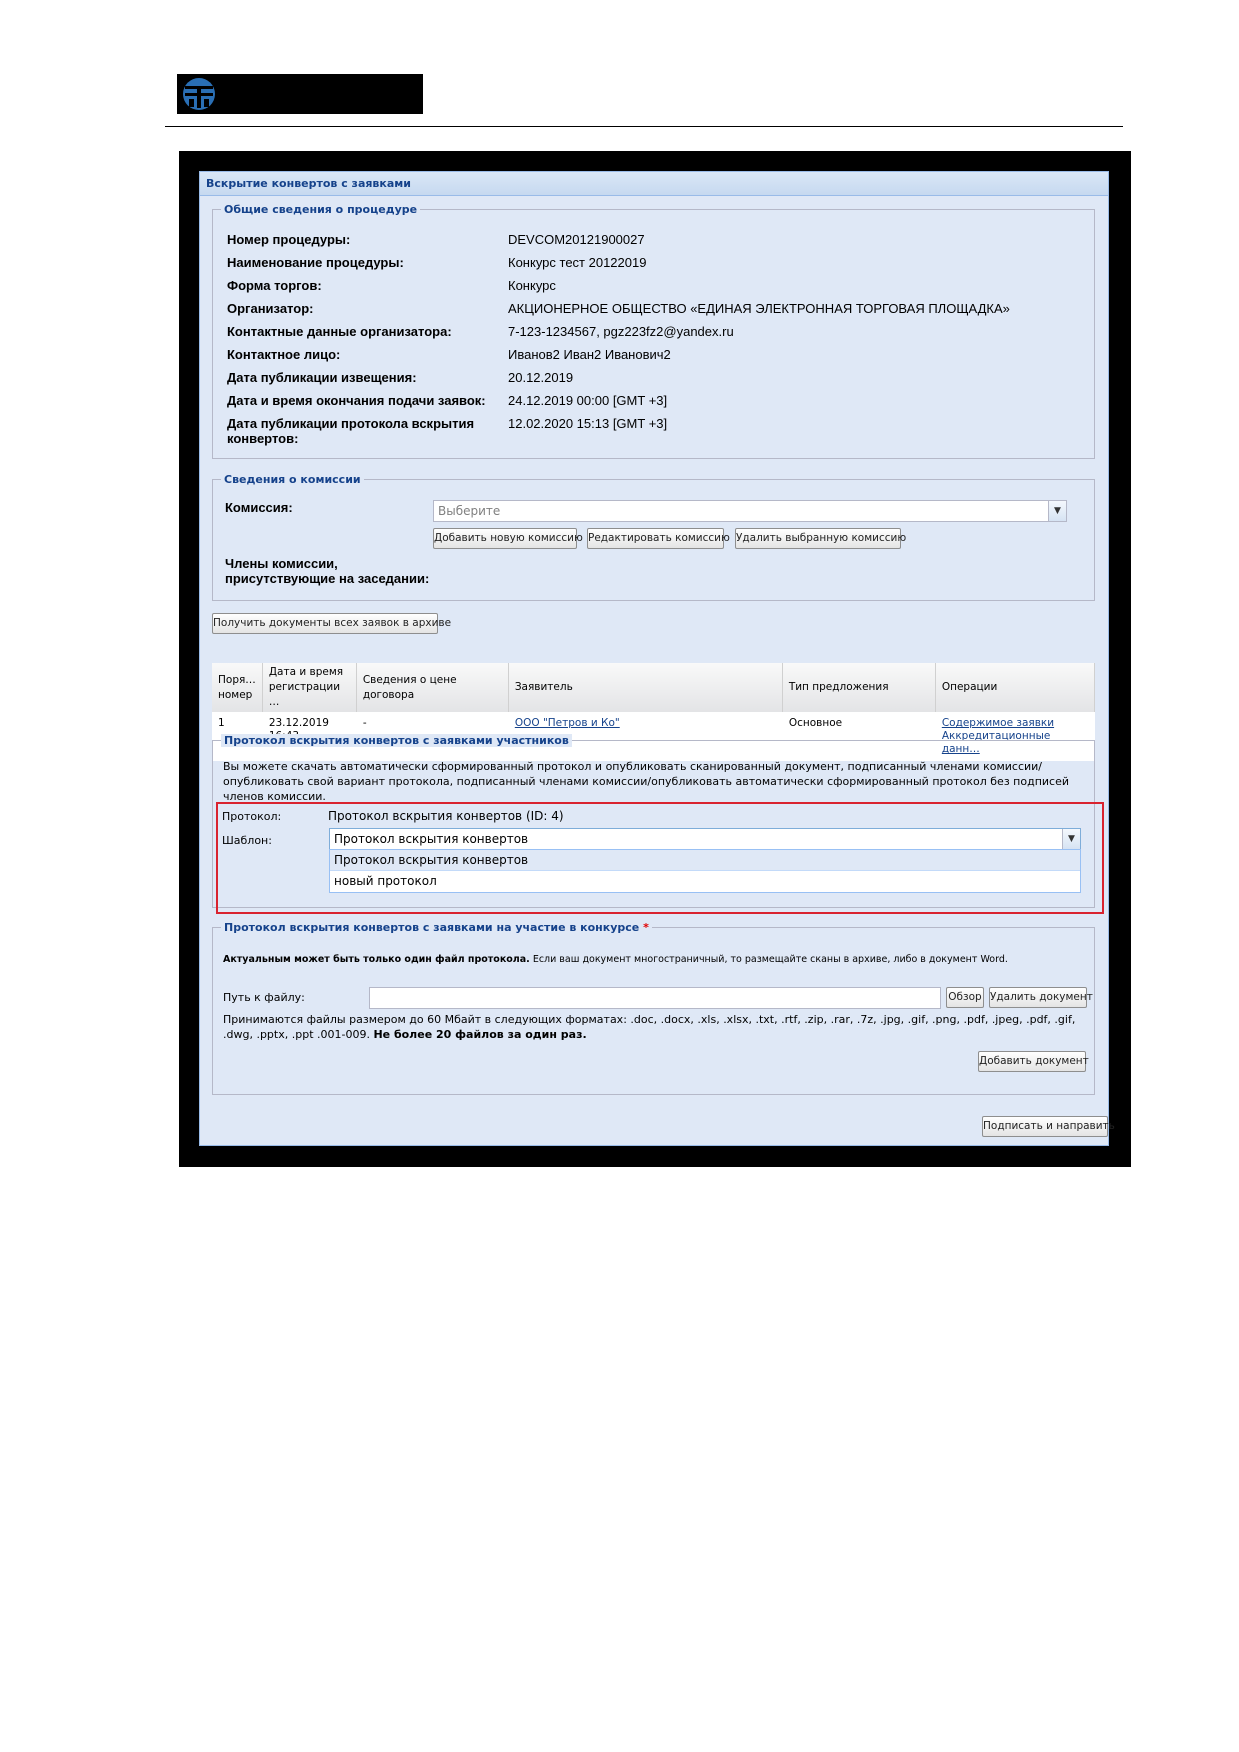 This screenshot has width=1239, height=1752. What do you see at coordinates (1048, 1126) in the screenshot?
I see `sign-and-send-button: Подписать и направить` at bounding box center [1048, 1126].